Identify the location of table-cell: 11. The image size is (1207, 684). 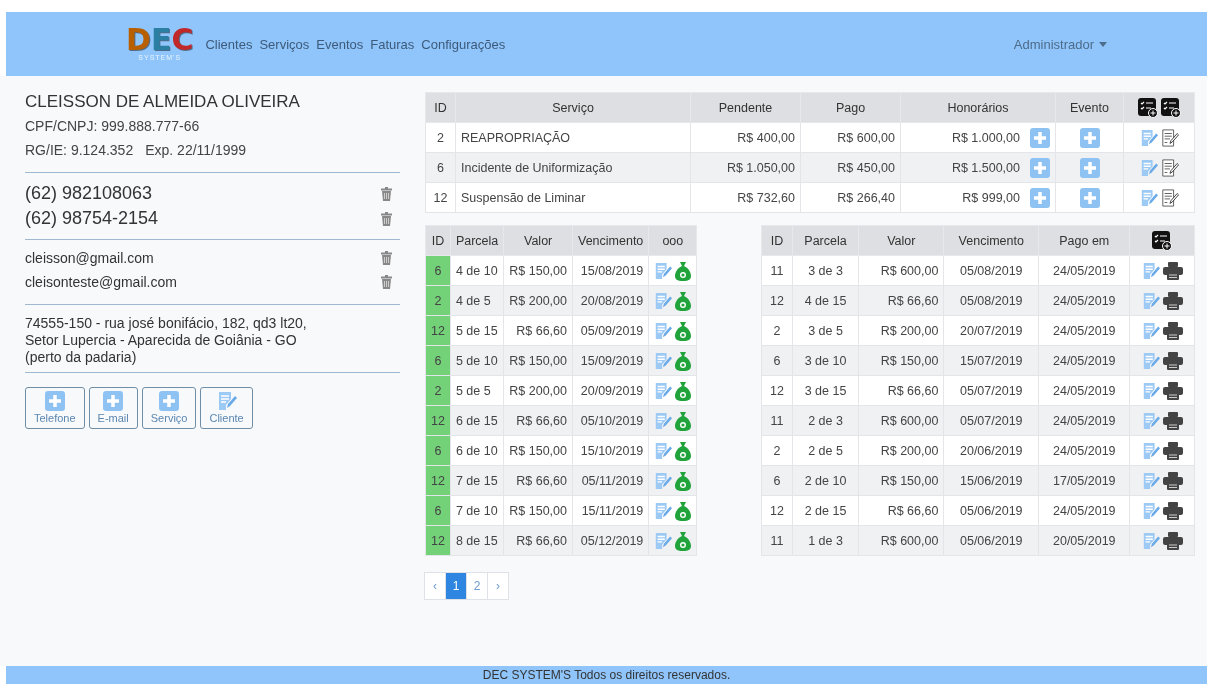
(777, 540).